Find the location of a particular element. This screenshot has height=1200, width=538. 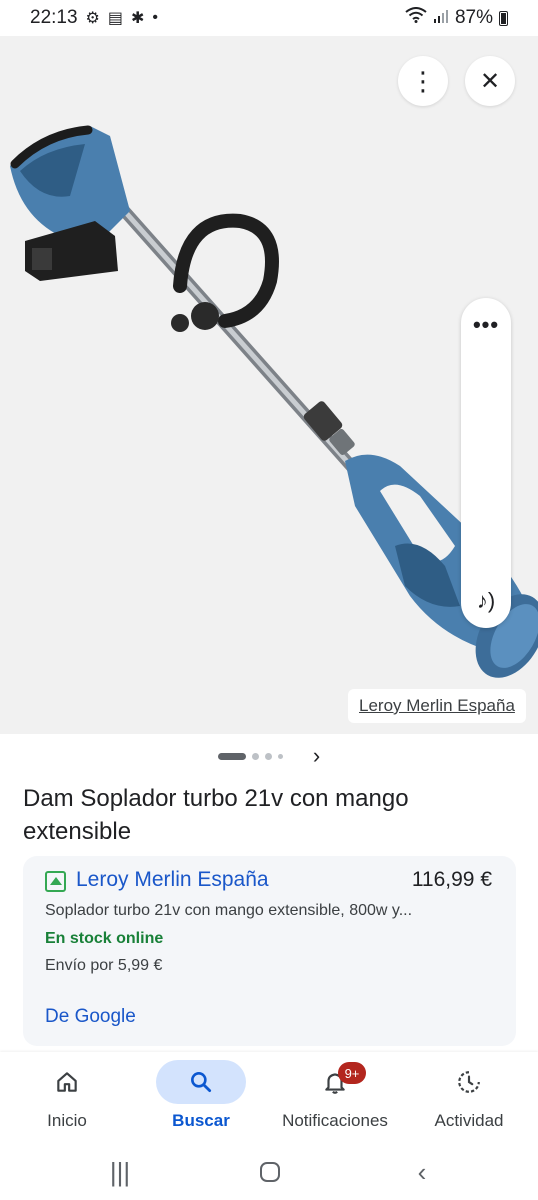

merchant-logo-icon is located at coordinates (55, 881).